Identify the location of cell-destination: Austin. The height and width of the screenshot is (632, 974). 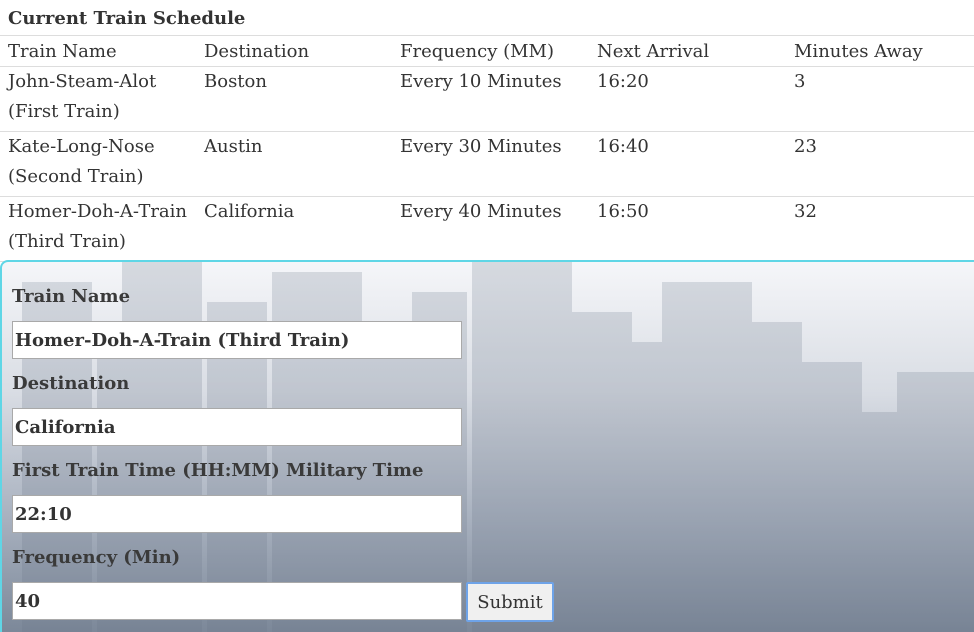
(294, 164).